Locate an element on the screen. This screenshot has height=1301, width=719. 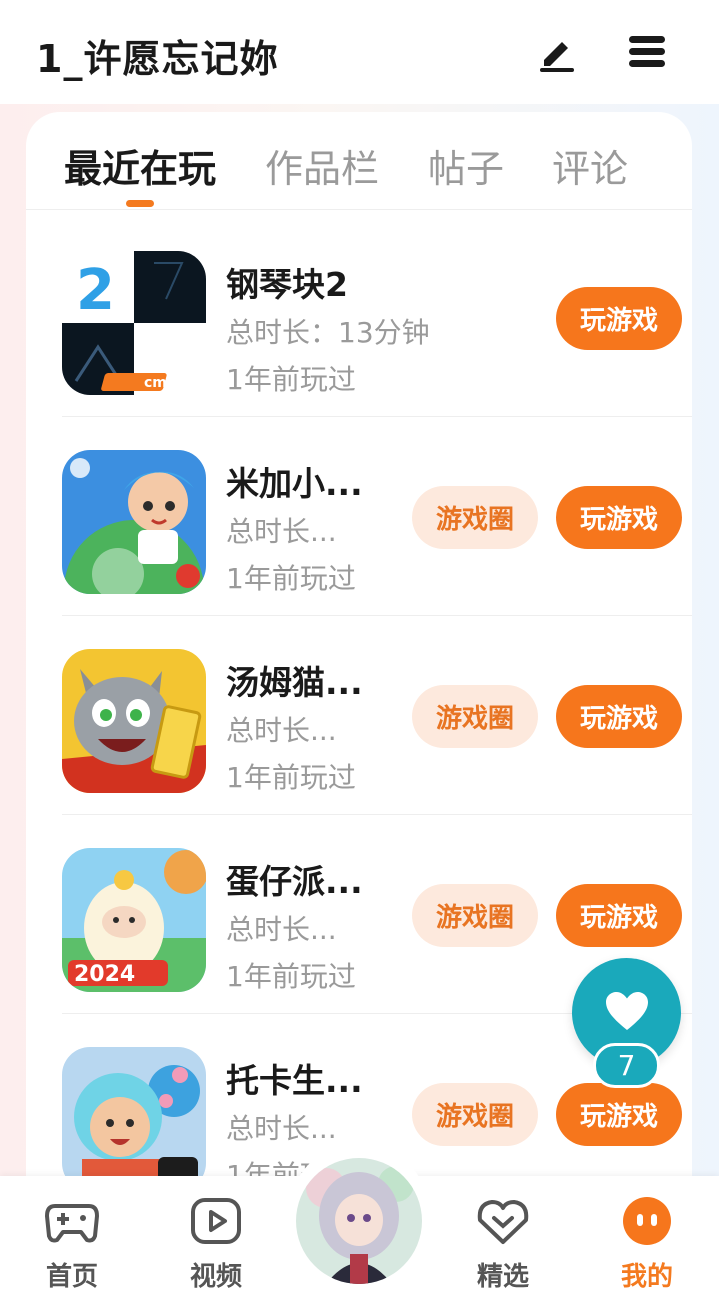
eggy-year-text: 2024 is located at coordinates (104, 974).